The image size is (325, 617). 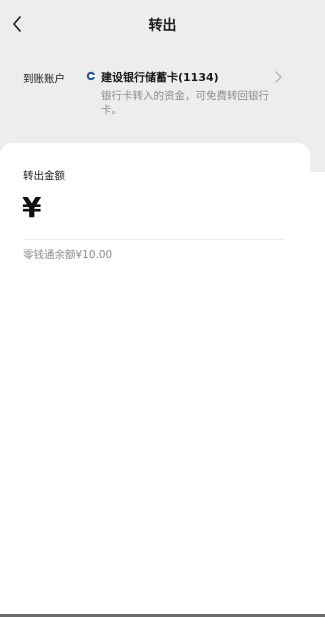 What do you see at coordinates (162, 26) in the screenshot?
I see `page-title: 转出` at bounding box center [162, 26].